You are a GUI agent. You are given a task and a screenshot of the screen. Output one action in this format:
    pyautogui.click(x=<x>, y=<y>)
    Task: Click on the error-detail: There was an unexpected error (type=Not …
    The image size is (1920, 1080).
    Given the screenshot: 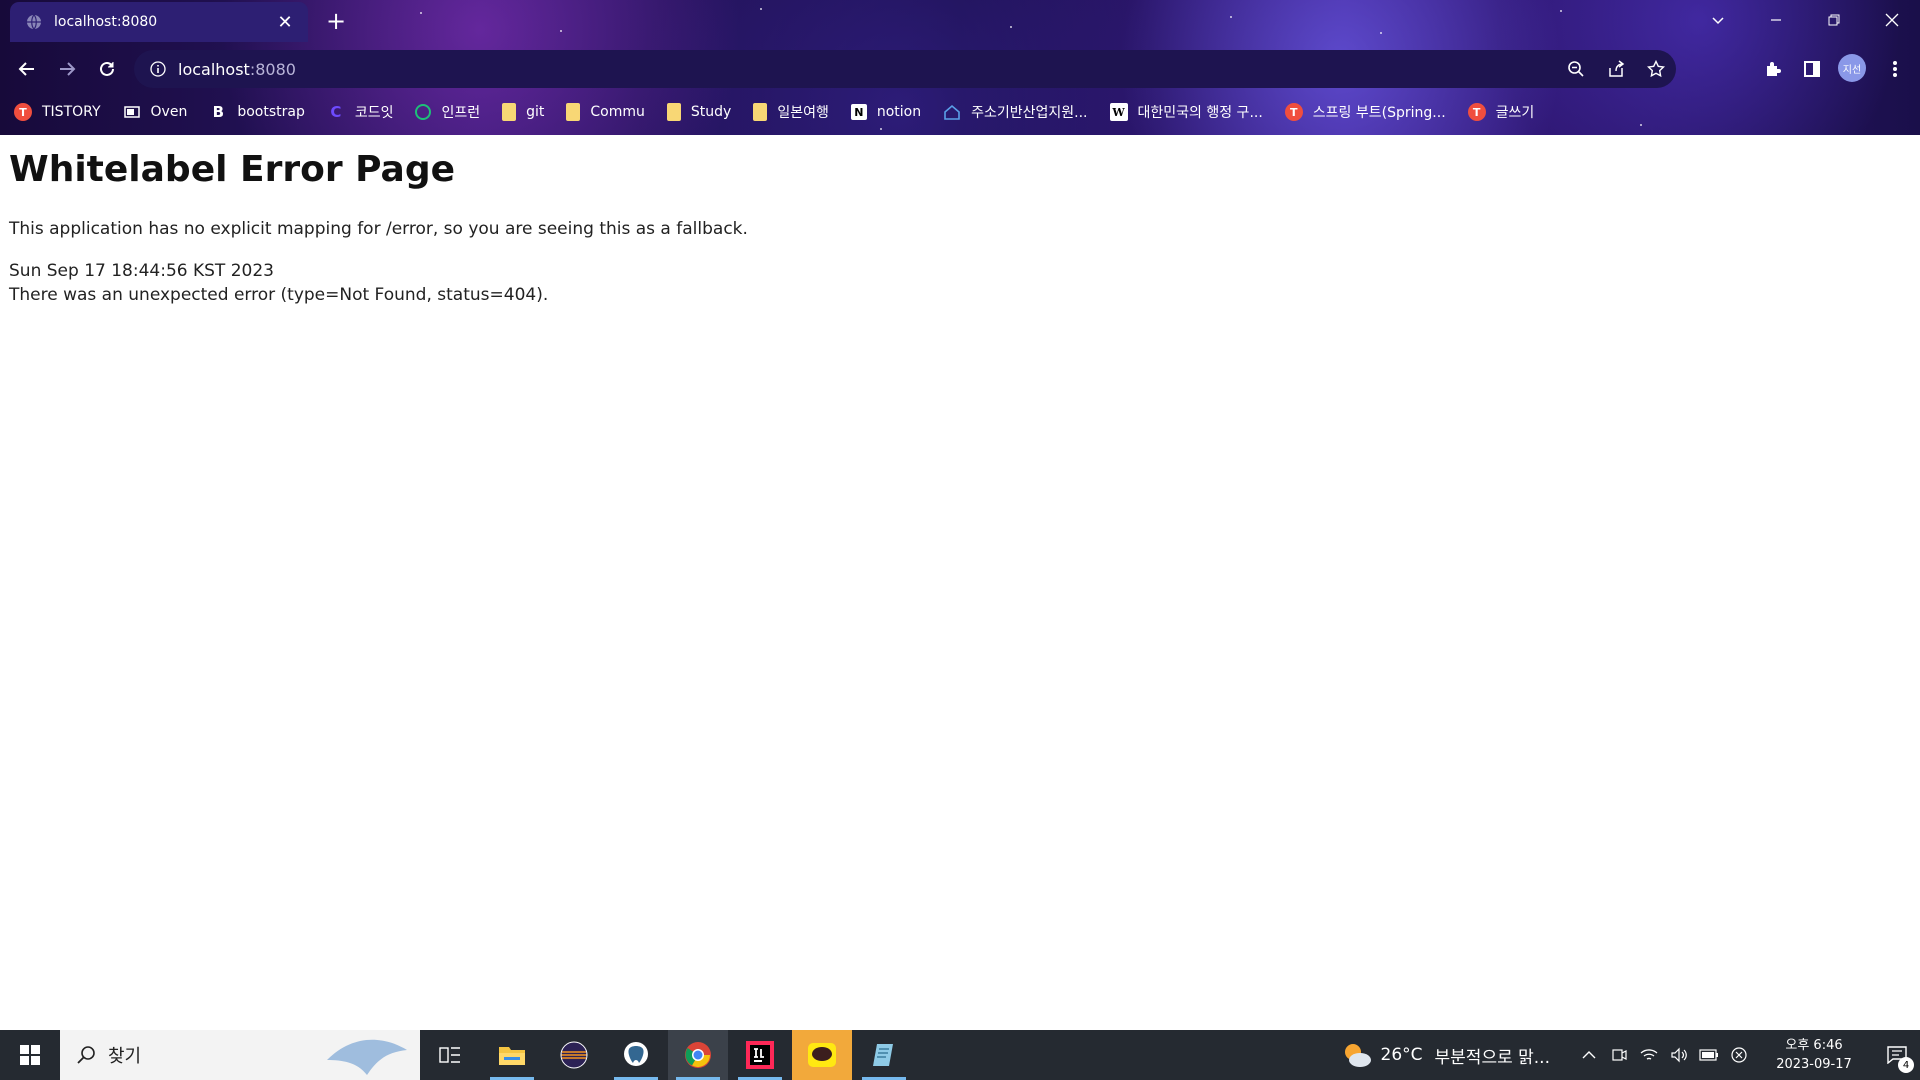 What is the action you would take?
    pyautogui.click(x=279, y=295)
    